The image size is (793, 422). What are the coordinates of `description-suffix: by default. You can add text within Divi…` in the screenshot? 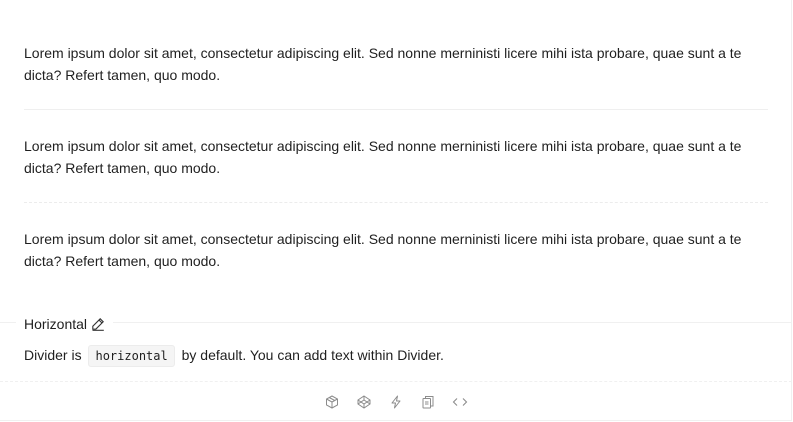 It's located at (312, 355).